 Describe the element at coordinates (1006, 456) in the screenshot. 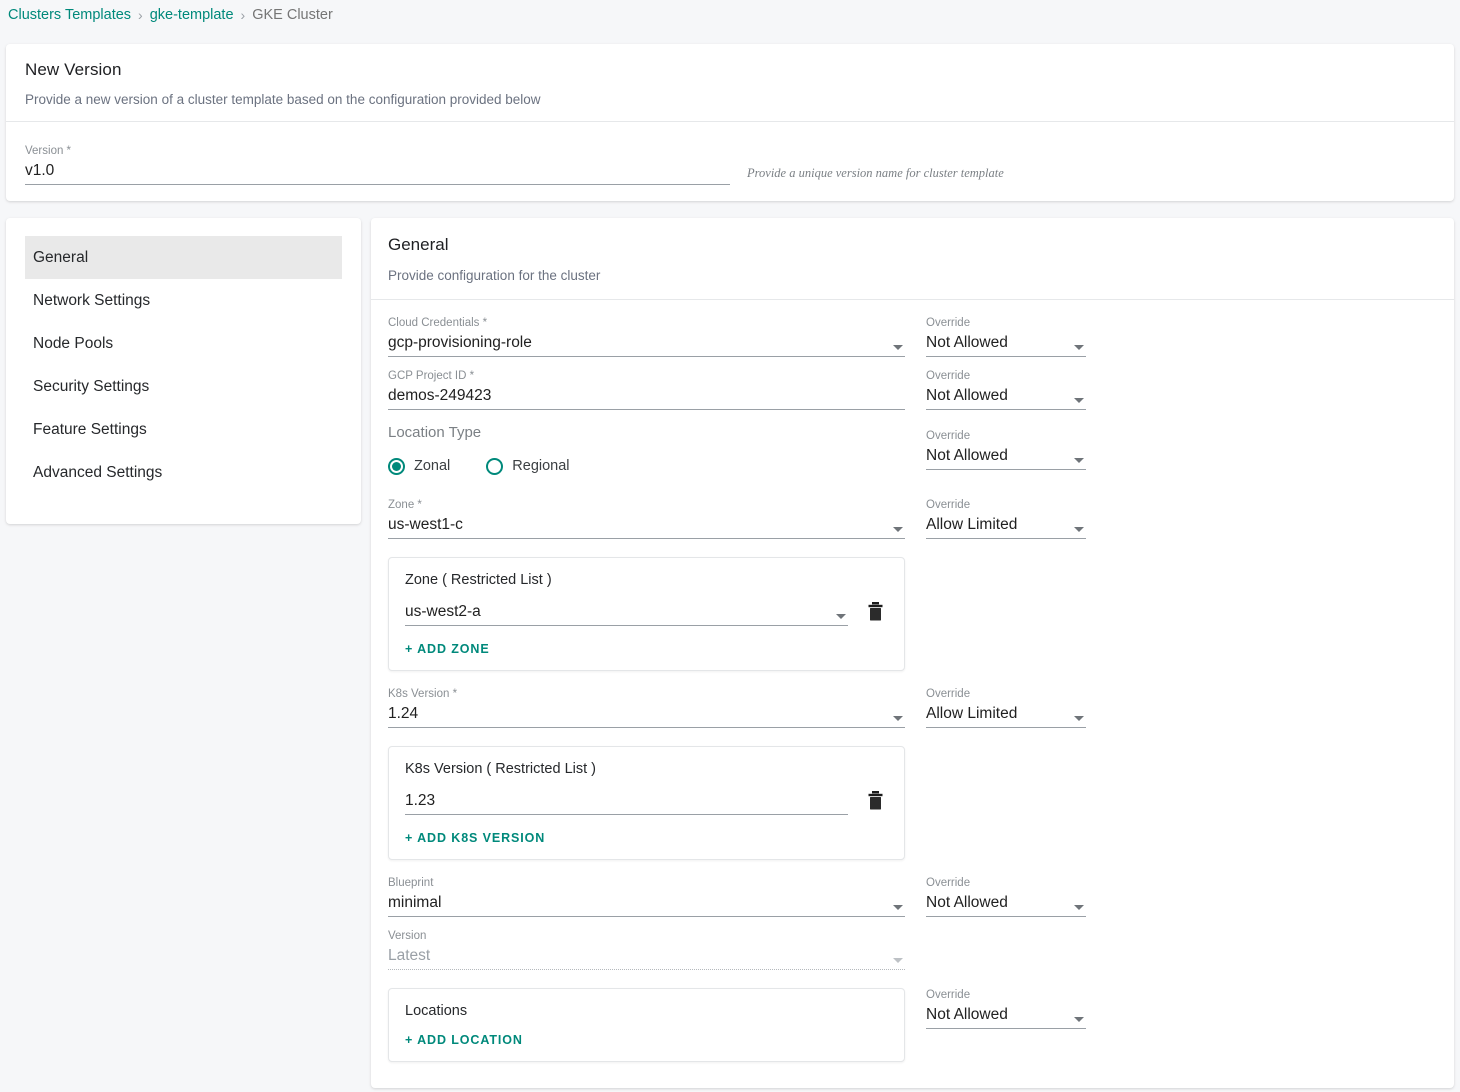

I see `override-location-type-value: Not Allowed` at that location.